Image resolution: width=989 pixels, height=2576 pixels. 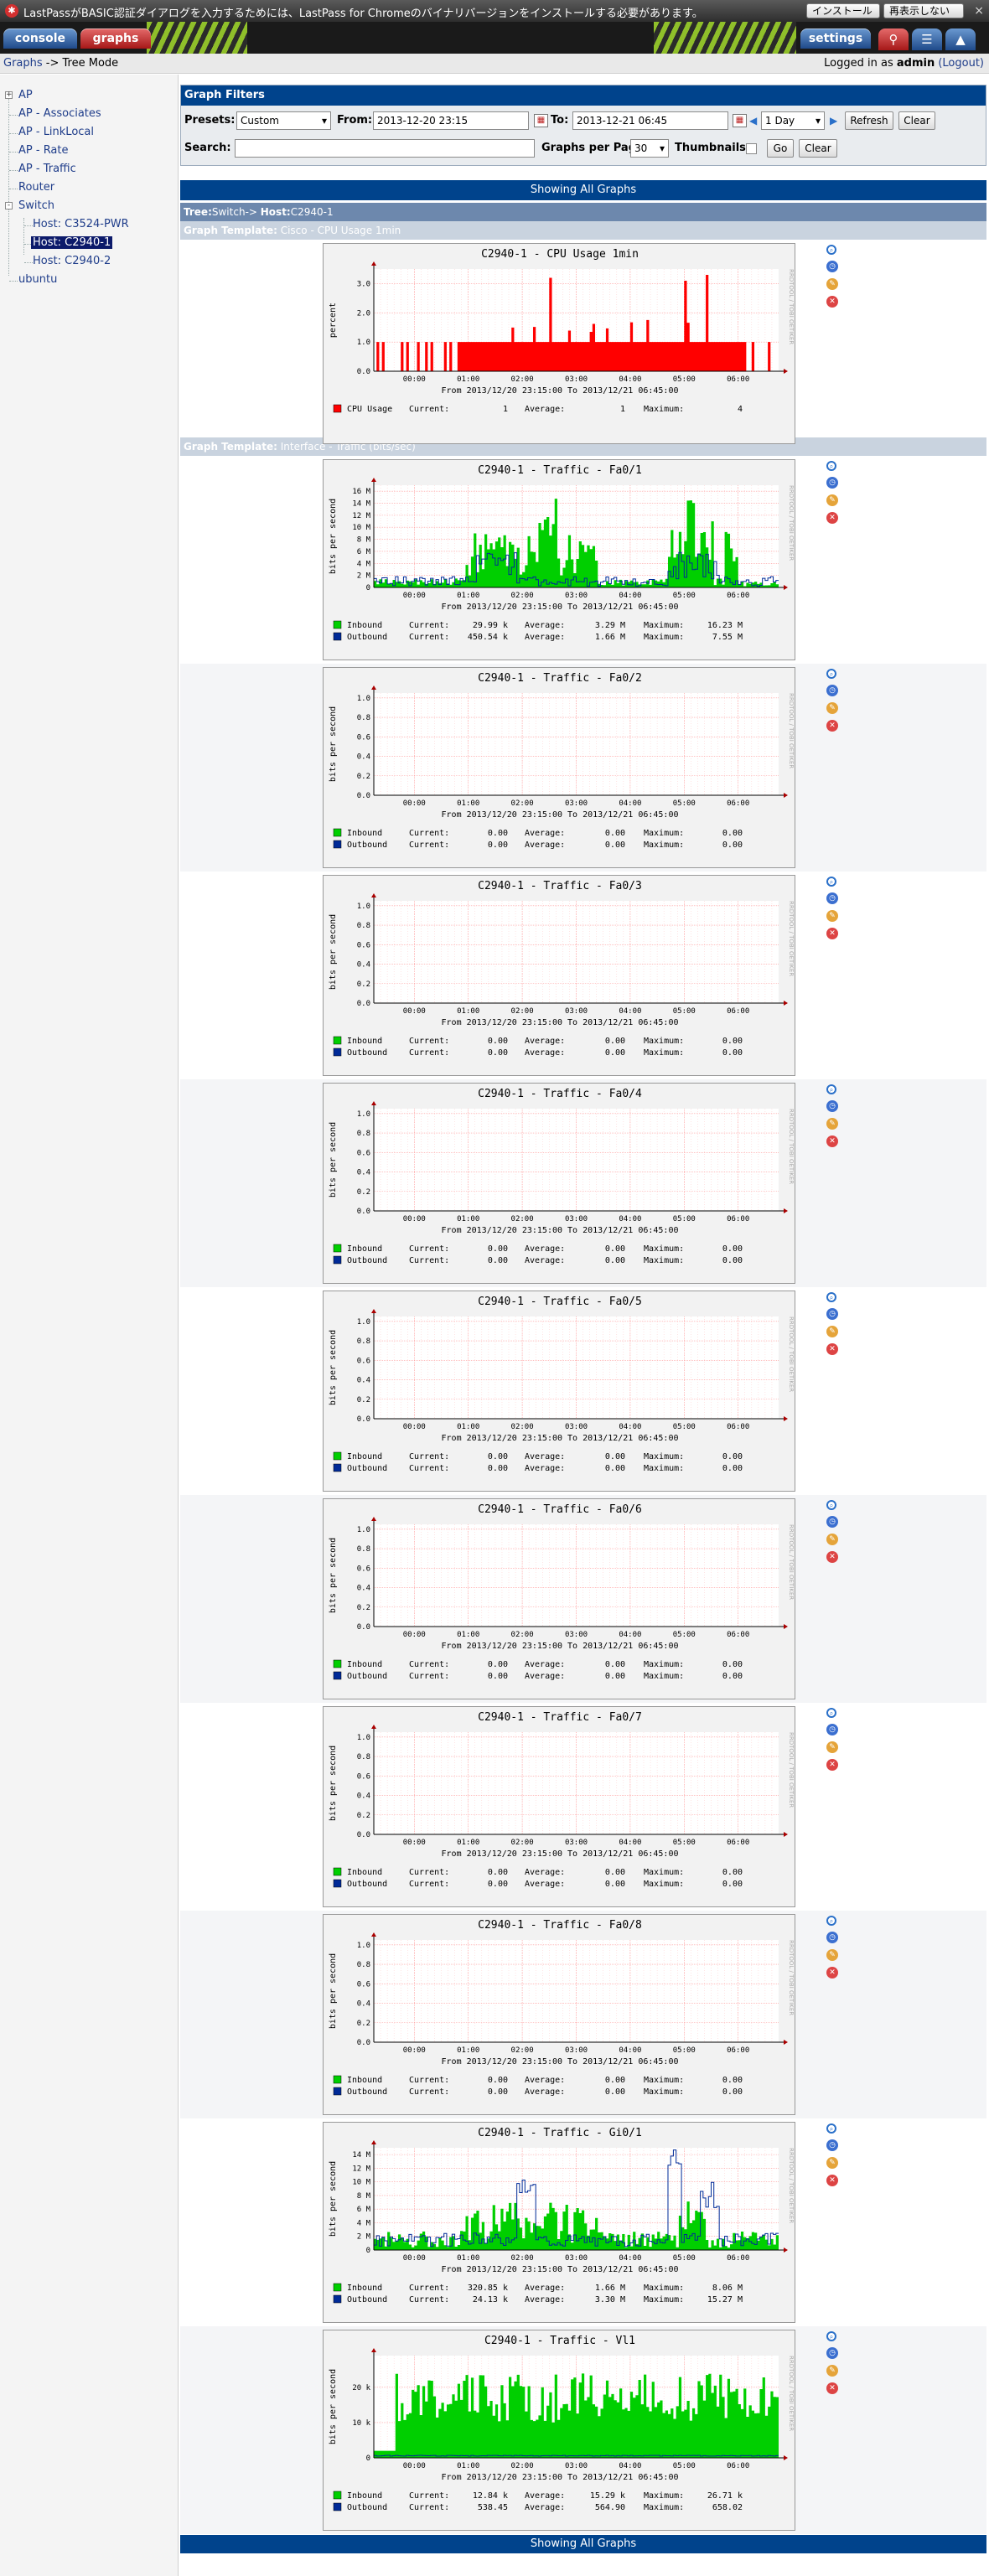 What do you see at coordinates (37, 279) in the screenshot?
I see `tree-node-ubuntu: ubuntu` at bounding box center [37, 279].